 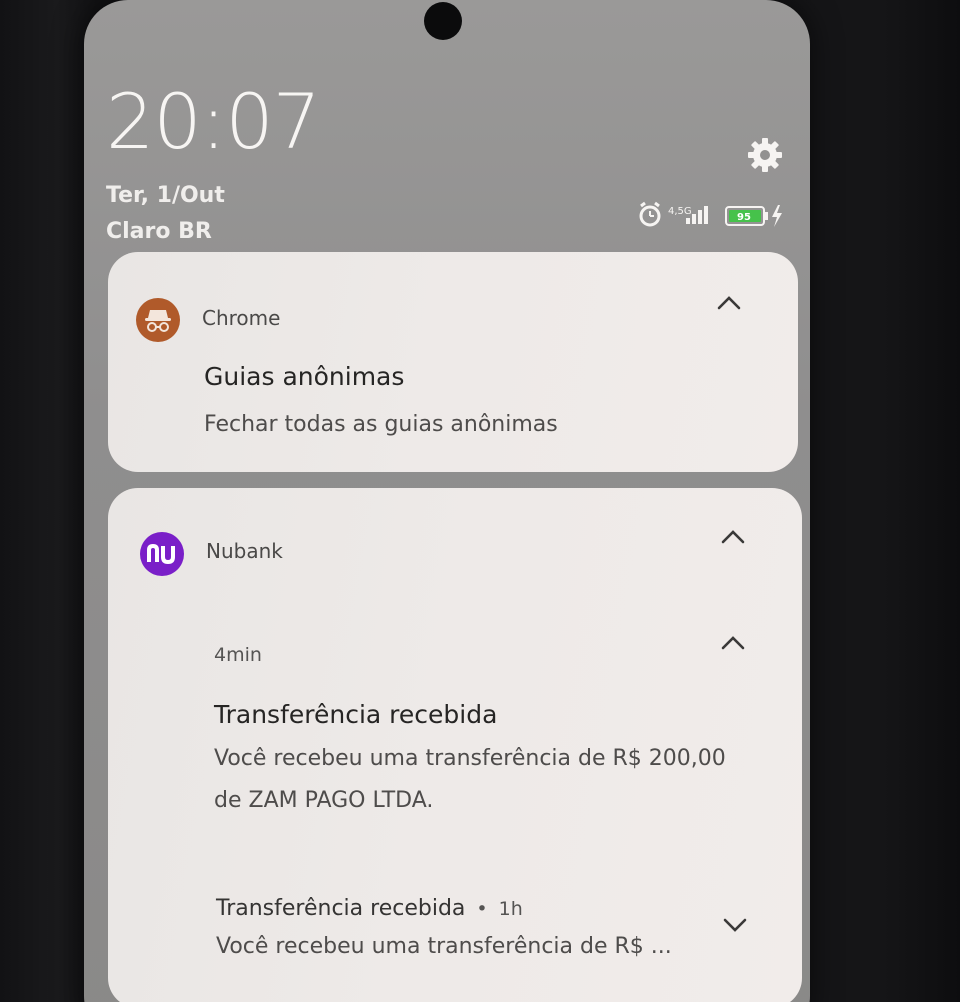 I want to click on notification-body: Fechar todas as guias anônimas, so click(x=381, y=424).